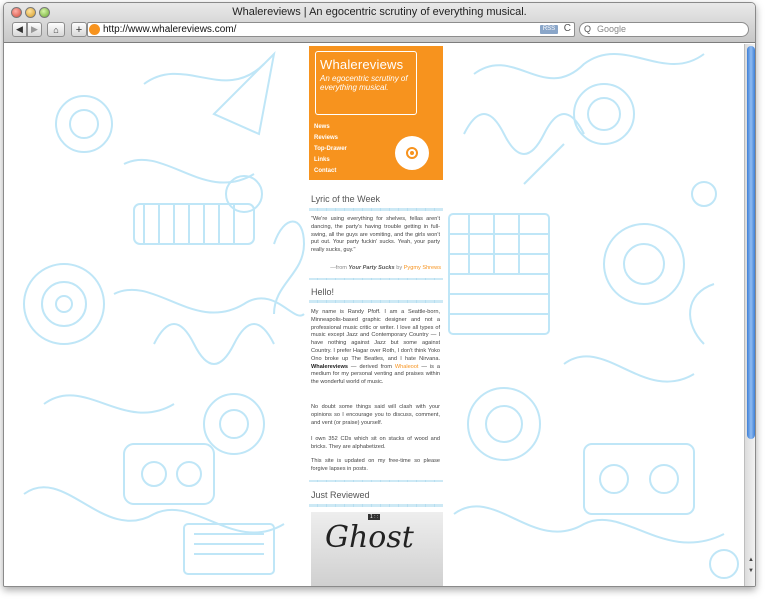 The width and height of the screenshot is (773, 600). What do you see at coordinates (750, 560) in the screenshot?
I see `scroll-up-arrow-icon: ▲` at bounding box center [750, 560].